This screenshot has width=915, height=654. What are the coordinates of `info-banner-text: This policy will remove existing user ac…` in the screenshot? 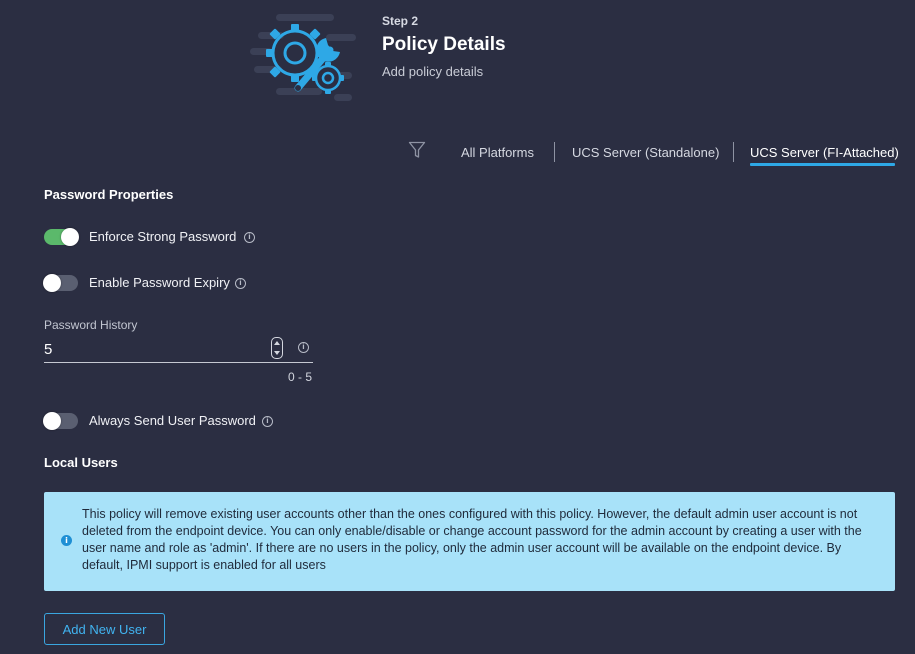 It's located at (472, 539).